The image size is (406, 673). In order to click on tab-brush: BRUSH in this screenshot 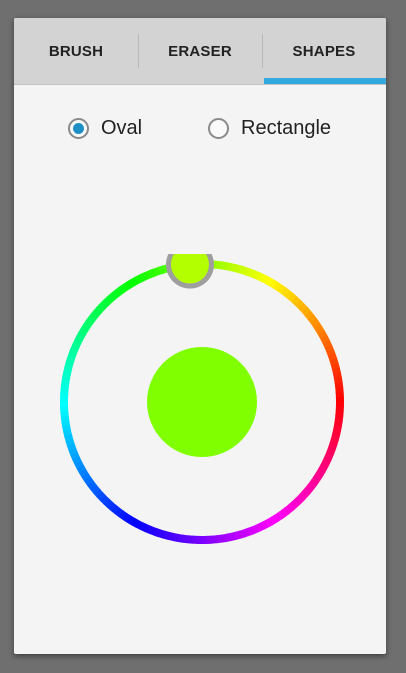, I will do `click(76, 51)`.